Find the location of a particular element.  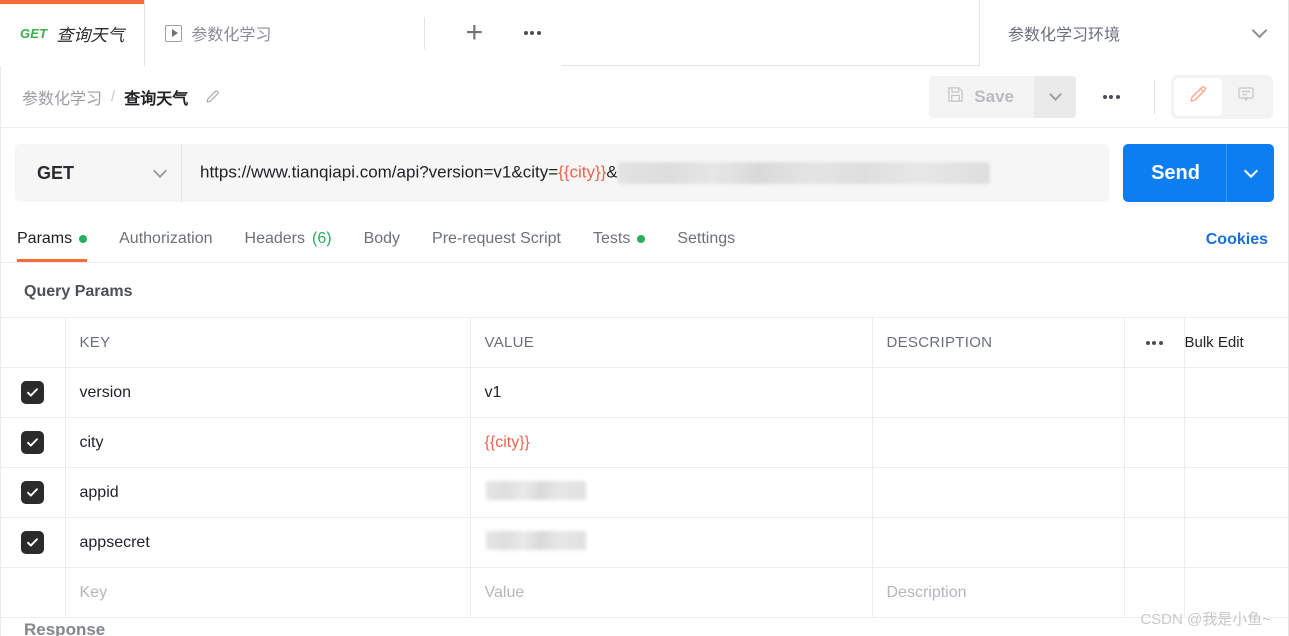

http-method-label: GET is located at coordinates (56, 172).